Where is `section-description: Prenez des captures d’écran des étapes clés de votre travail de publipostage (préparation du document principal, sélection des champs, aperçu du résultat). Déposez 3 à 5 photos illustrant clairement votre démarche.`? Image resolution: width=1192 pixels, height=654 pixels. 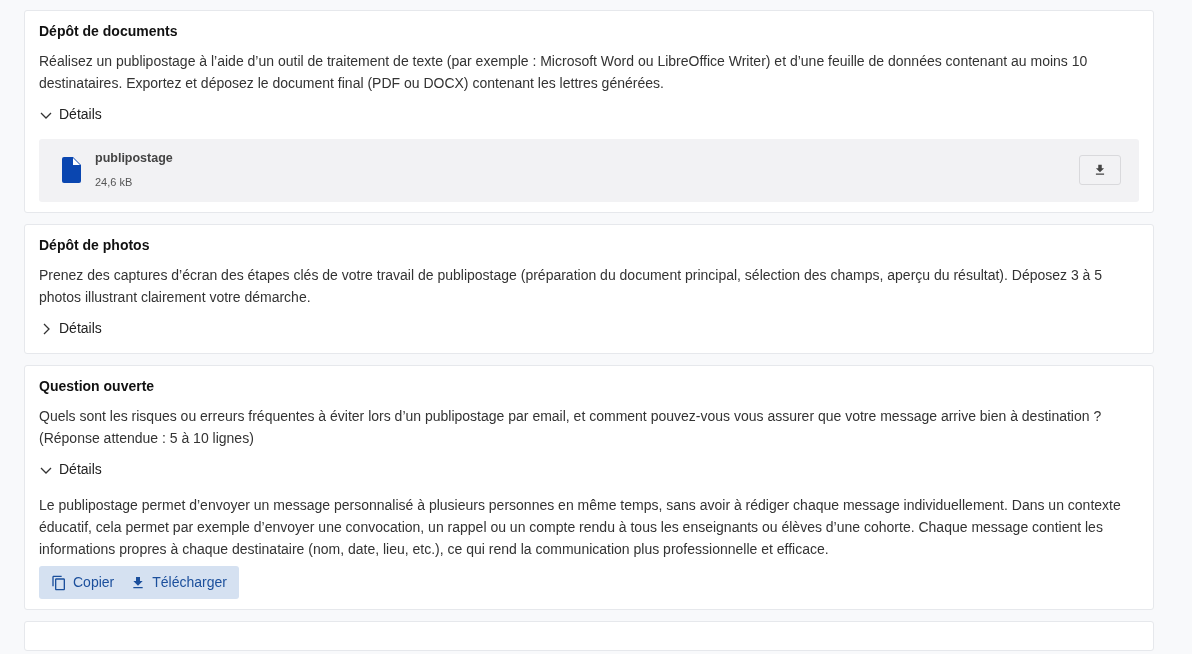 section-description: Prenez des captures d’écran des étapes clés de votre travail de publipostage (préparation du document principal, sélection des champs, aperçu du résultat). Déposez 3 à 5 photos illustrant clairement votre démarche. is located at coordinates (571, 287).